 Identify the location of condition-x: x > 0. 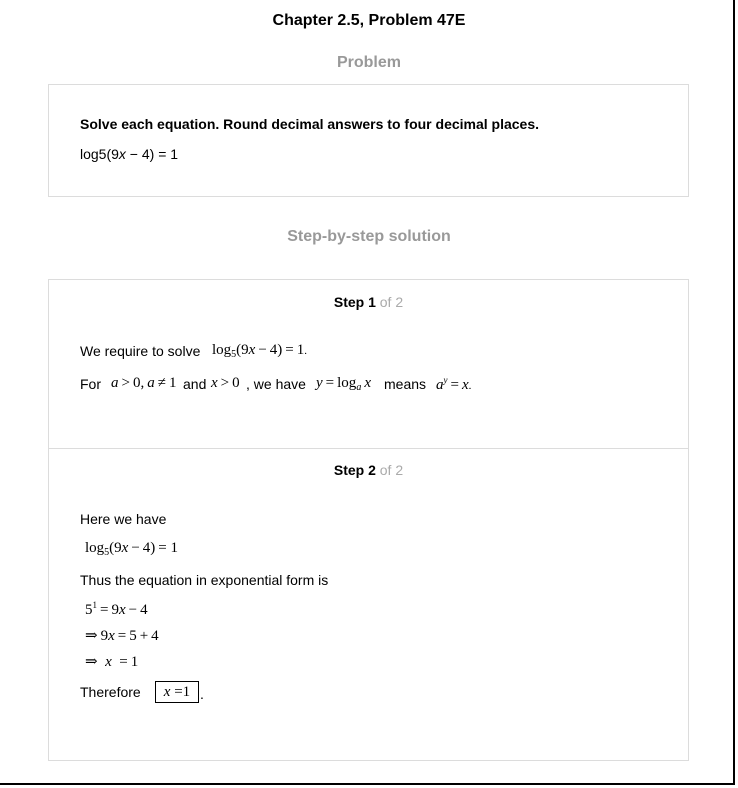
(225, 383).